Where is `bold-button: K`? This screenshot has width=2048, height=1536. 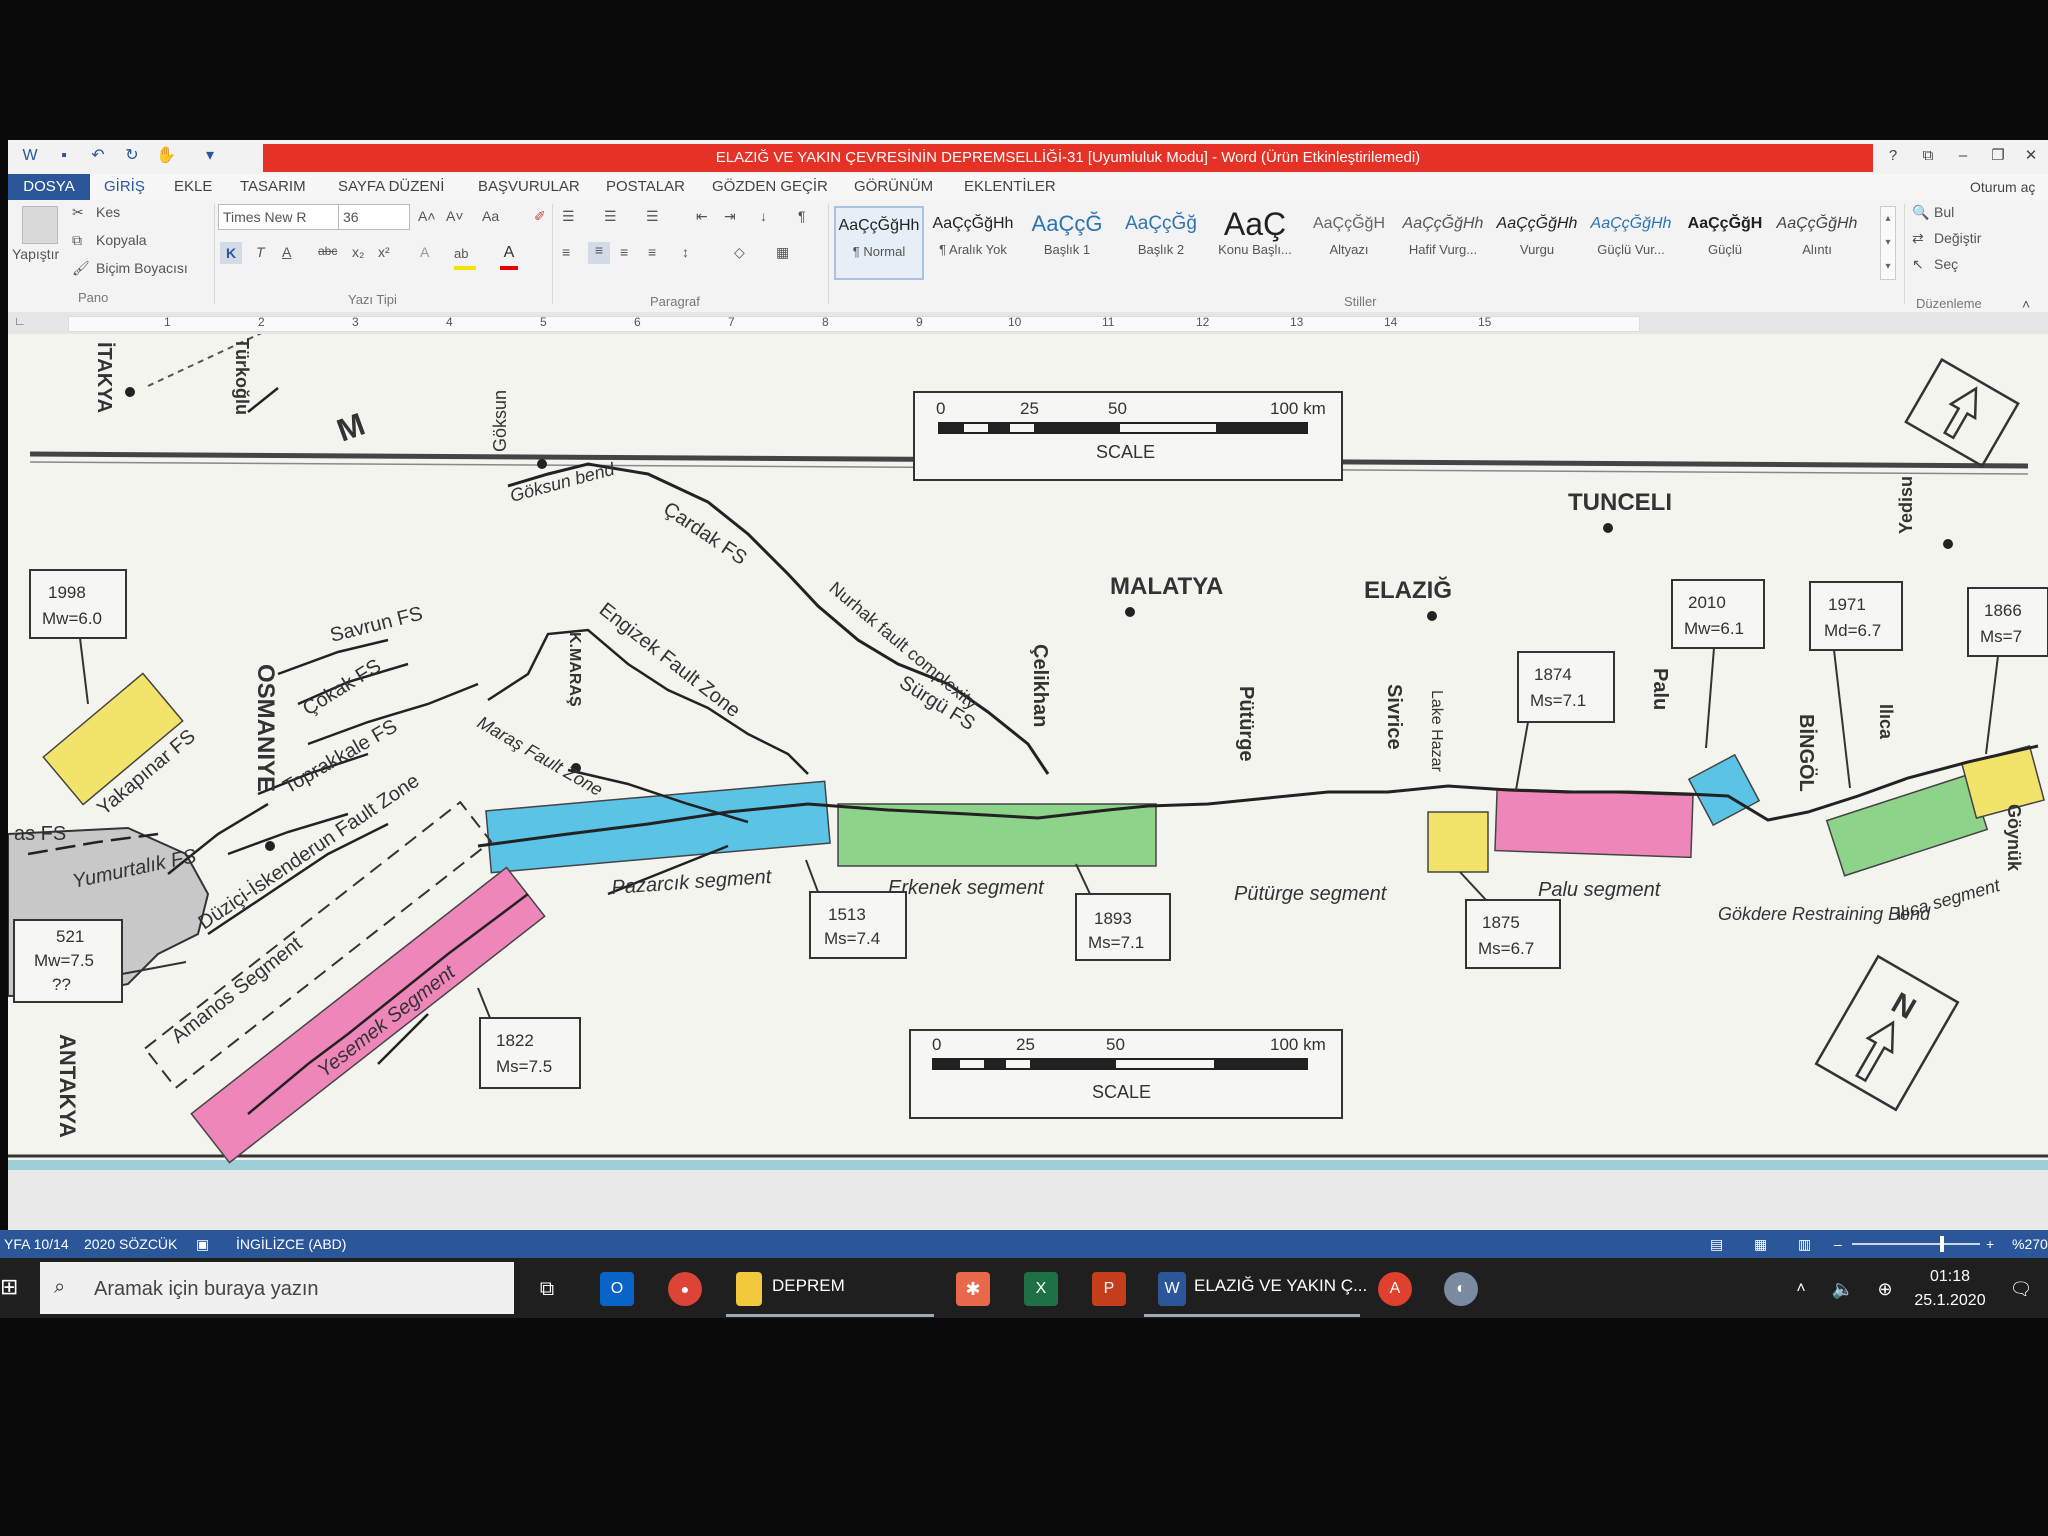 bold-button: K is located at coordinates (231, 253).